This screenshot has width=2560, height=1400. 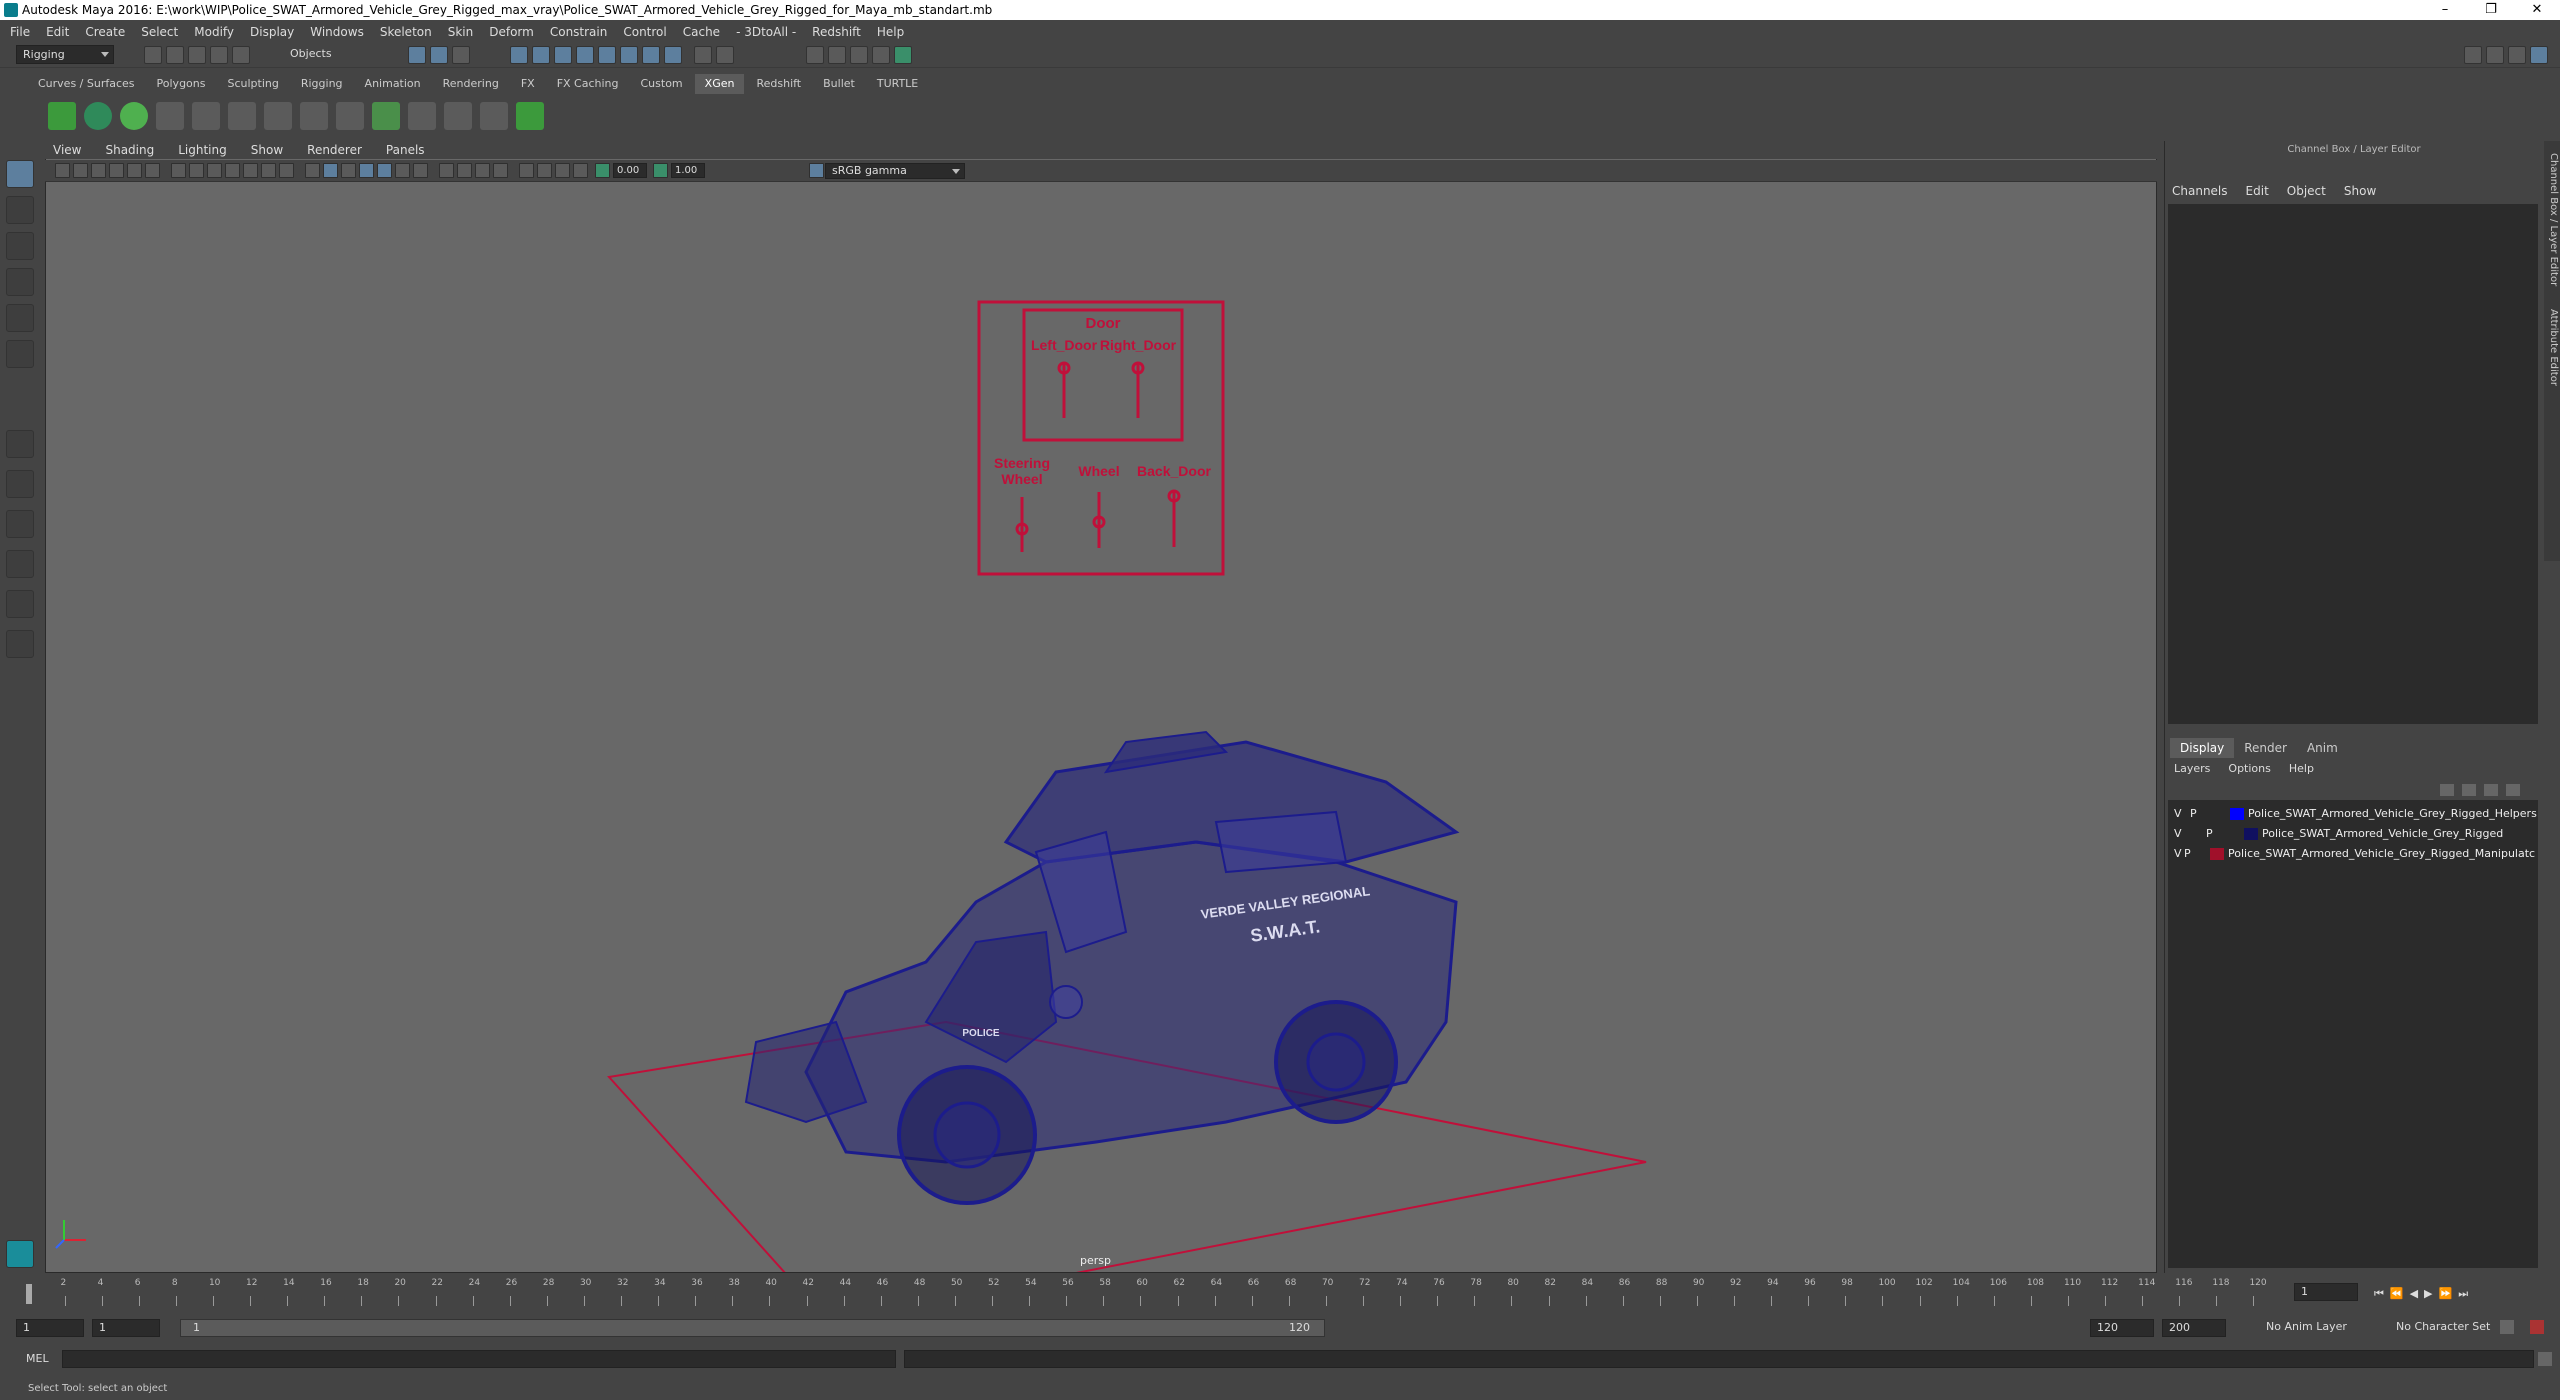 What do you see at coordinates (20, 210) in the screenshot?
I see `lasso-tool-icon` at bounding box center [20, 210].